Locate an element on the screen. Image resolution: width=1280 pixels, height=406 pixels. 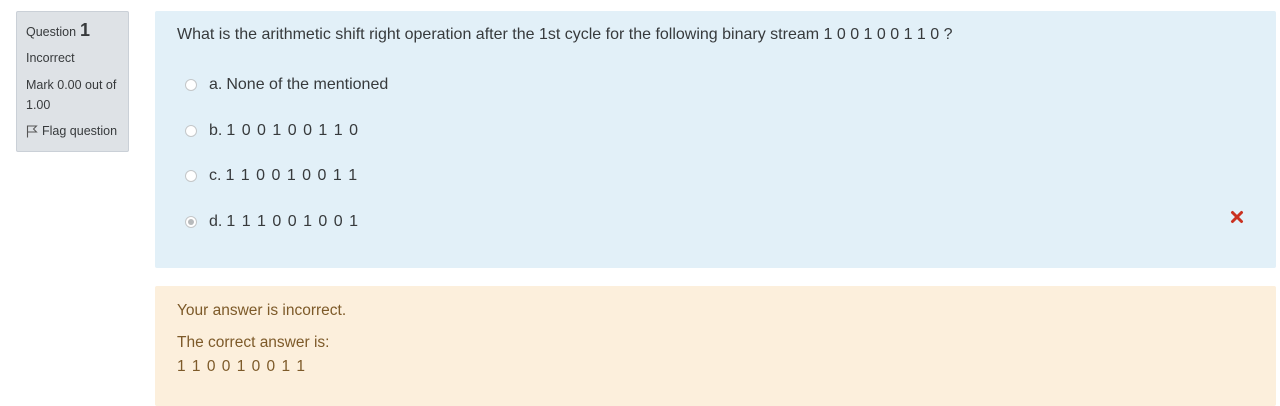
question-number: Question 1 is located at coordinates (72, 30).